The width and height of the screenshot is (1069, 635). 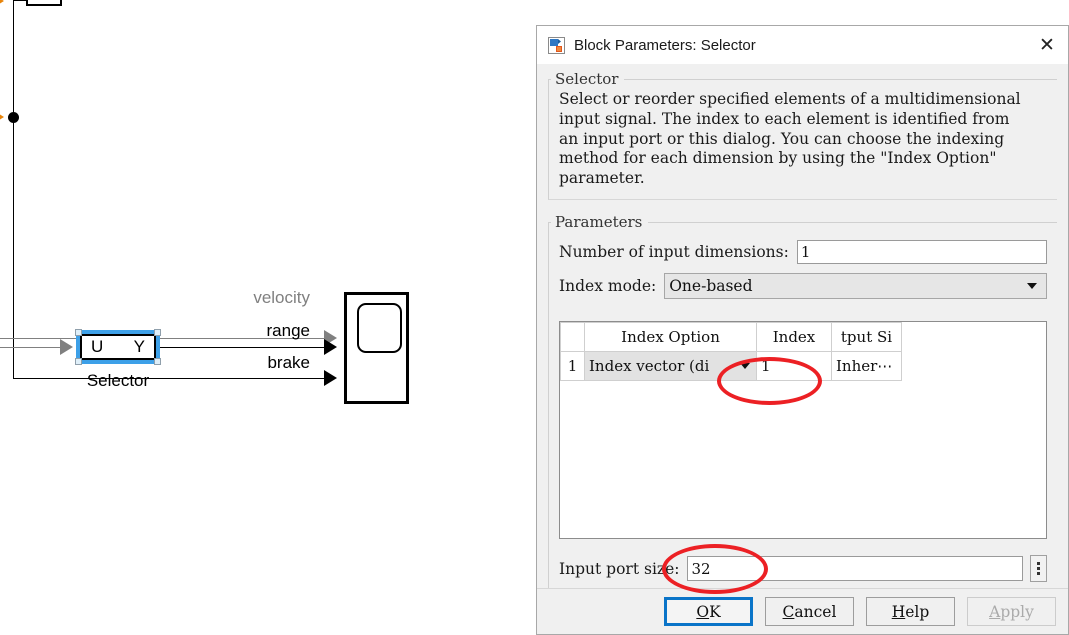 I want to click on selector-block-caption: Selector, so click(x=118, y=380).